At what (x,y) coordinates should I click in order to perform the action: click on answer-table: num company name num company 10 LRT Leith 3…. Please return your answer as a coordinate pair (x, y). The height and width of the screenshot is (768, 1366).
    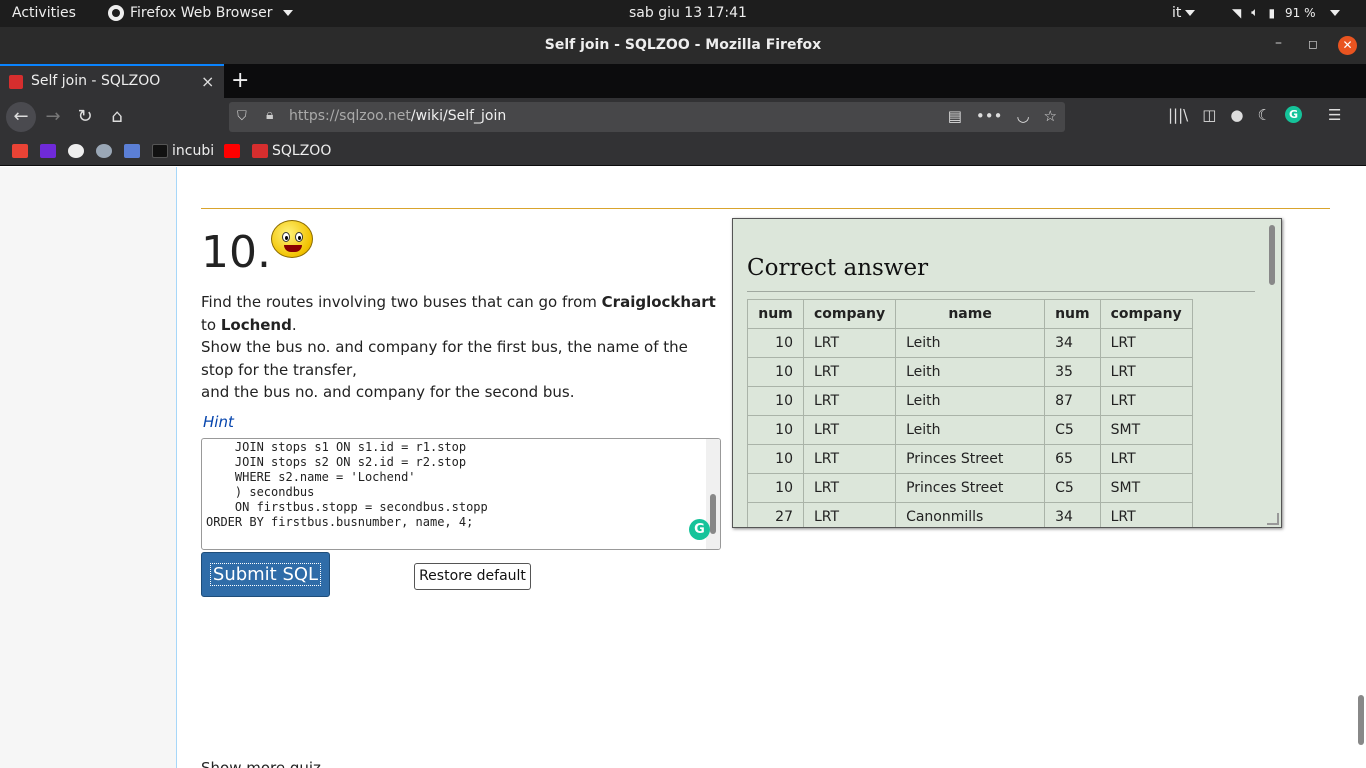
    Looking at the image, I should click on (970, 413).